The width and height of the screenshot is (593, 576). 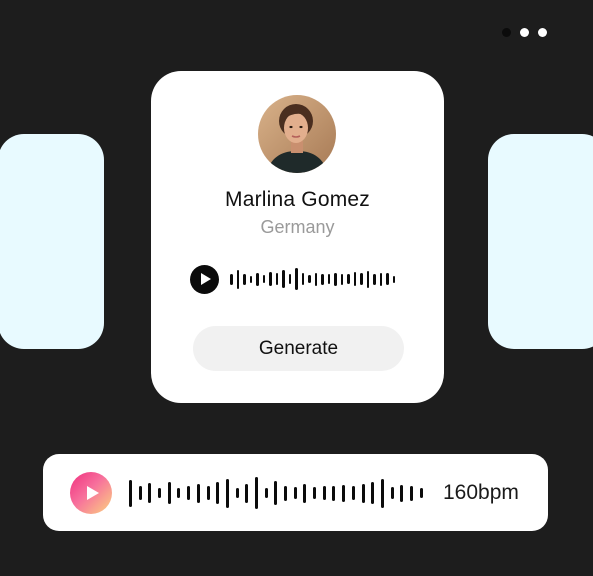 What do you see at coordinates (540, 241) in the screenshot?
I see `side-card-right` at bounding box center [540, 241].